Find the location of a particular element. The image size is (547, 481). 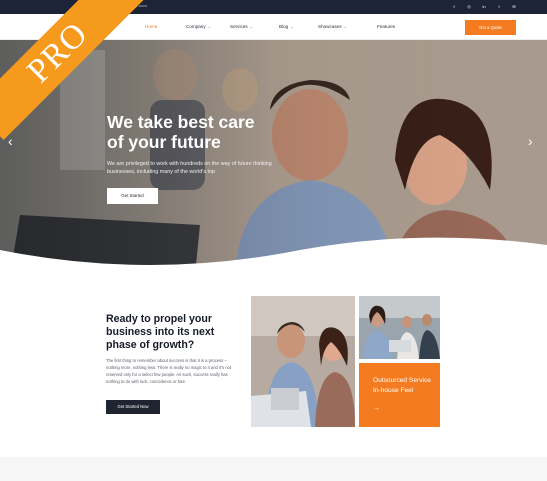

nav-item-blog: Blog ⌄ is located at coordinates (286, 26).